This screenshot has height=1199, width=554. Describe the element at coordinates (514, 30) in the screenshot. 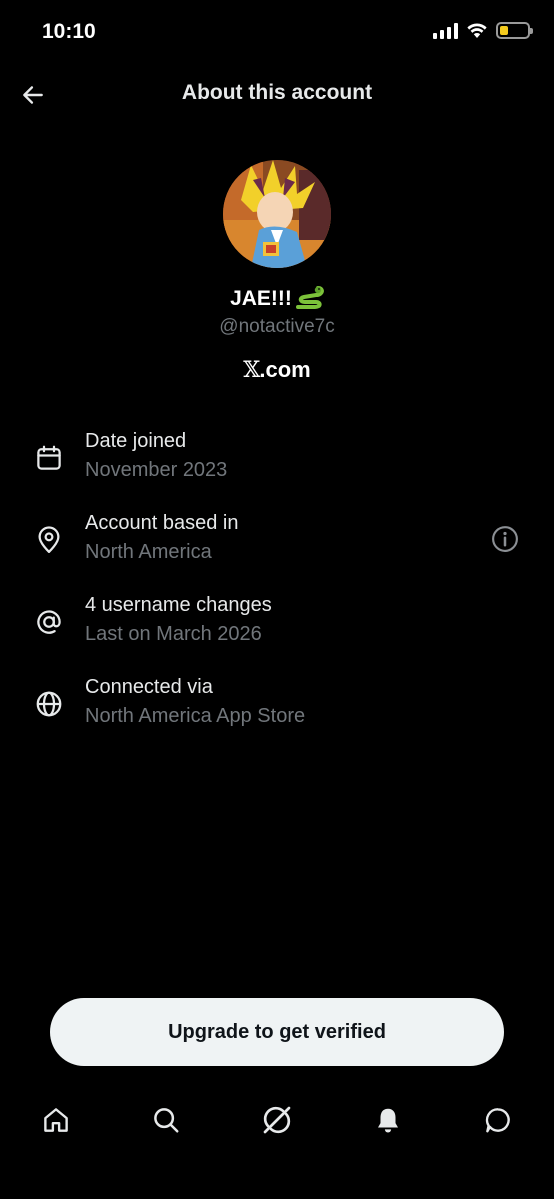

I see `battery-icon` at that location.